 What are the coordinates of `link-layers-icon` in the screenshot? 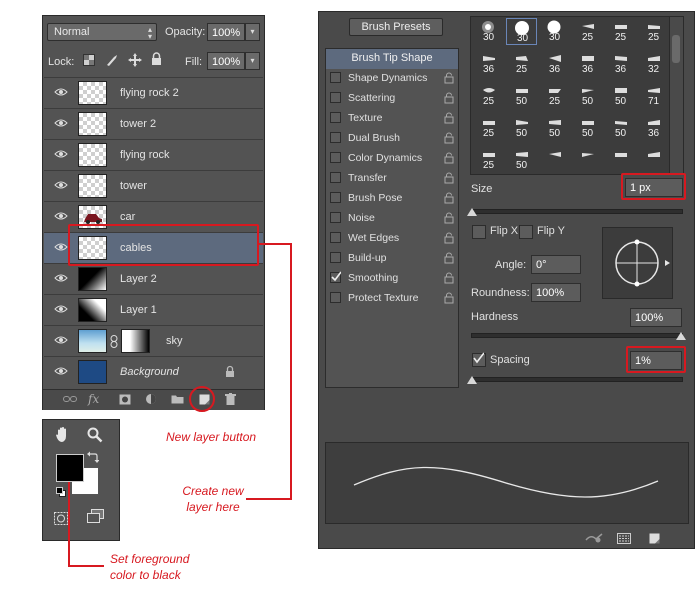 It's located at (70, 399).